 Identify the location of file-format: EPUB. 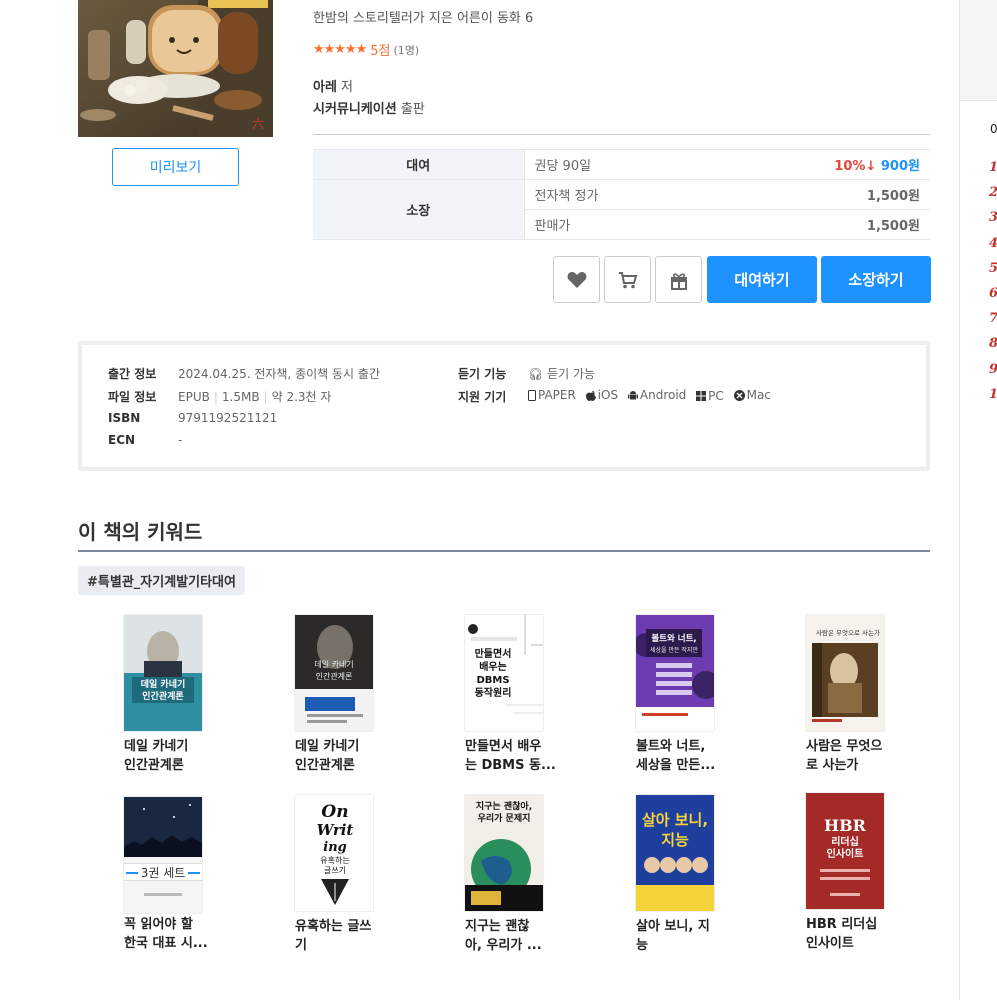
(194, 397).